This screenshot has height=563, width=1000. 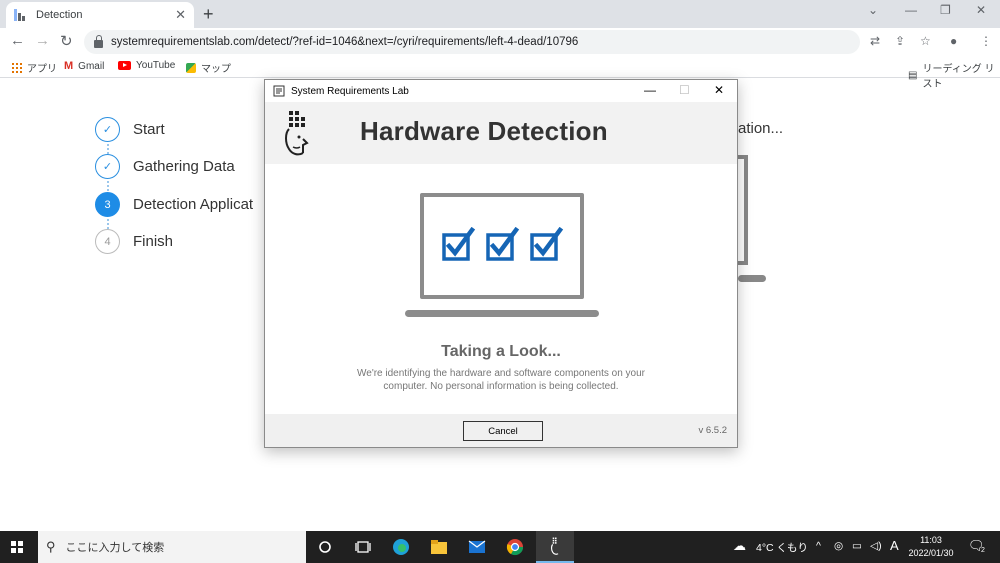 I want to click on laptop-illustration, so click(x=502, y=246).